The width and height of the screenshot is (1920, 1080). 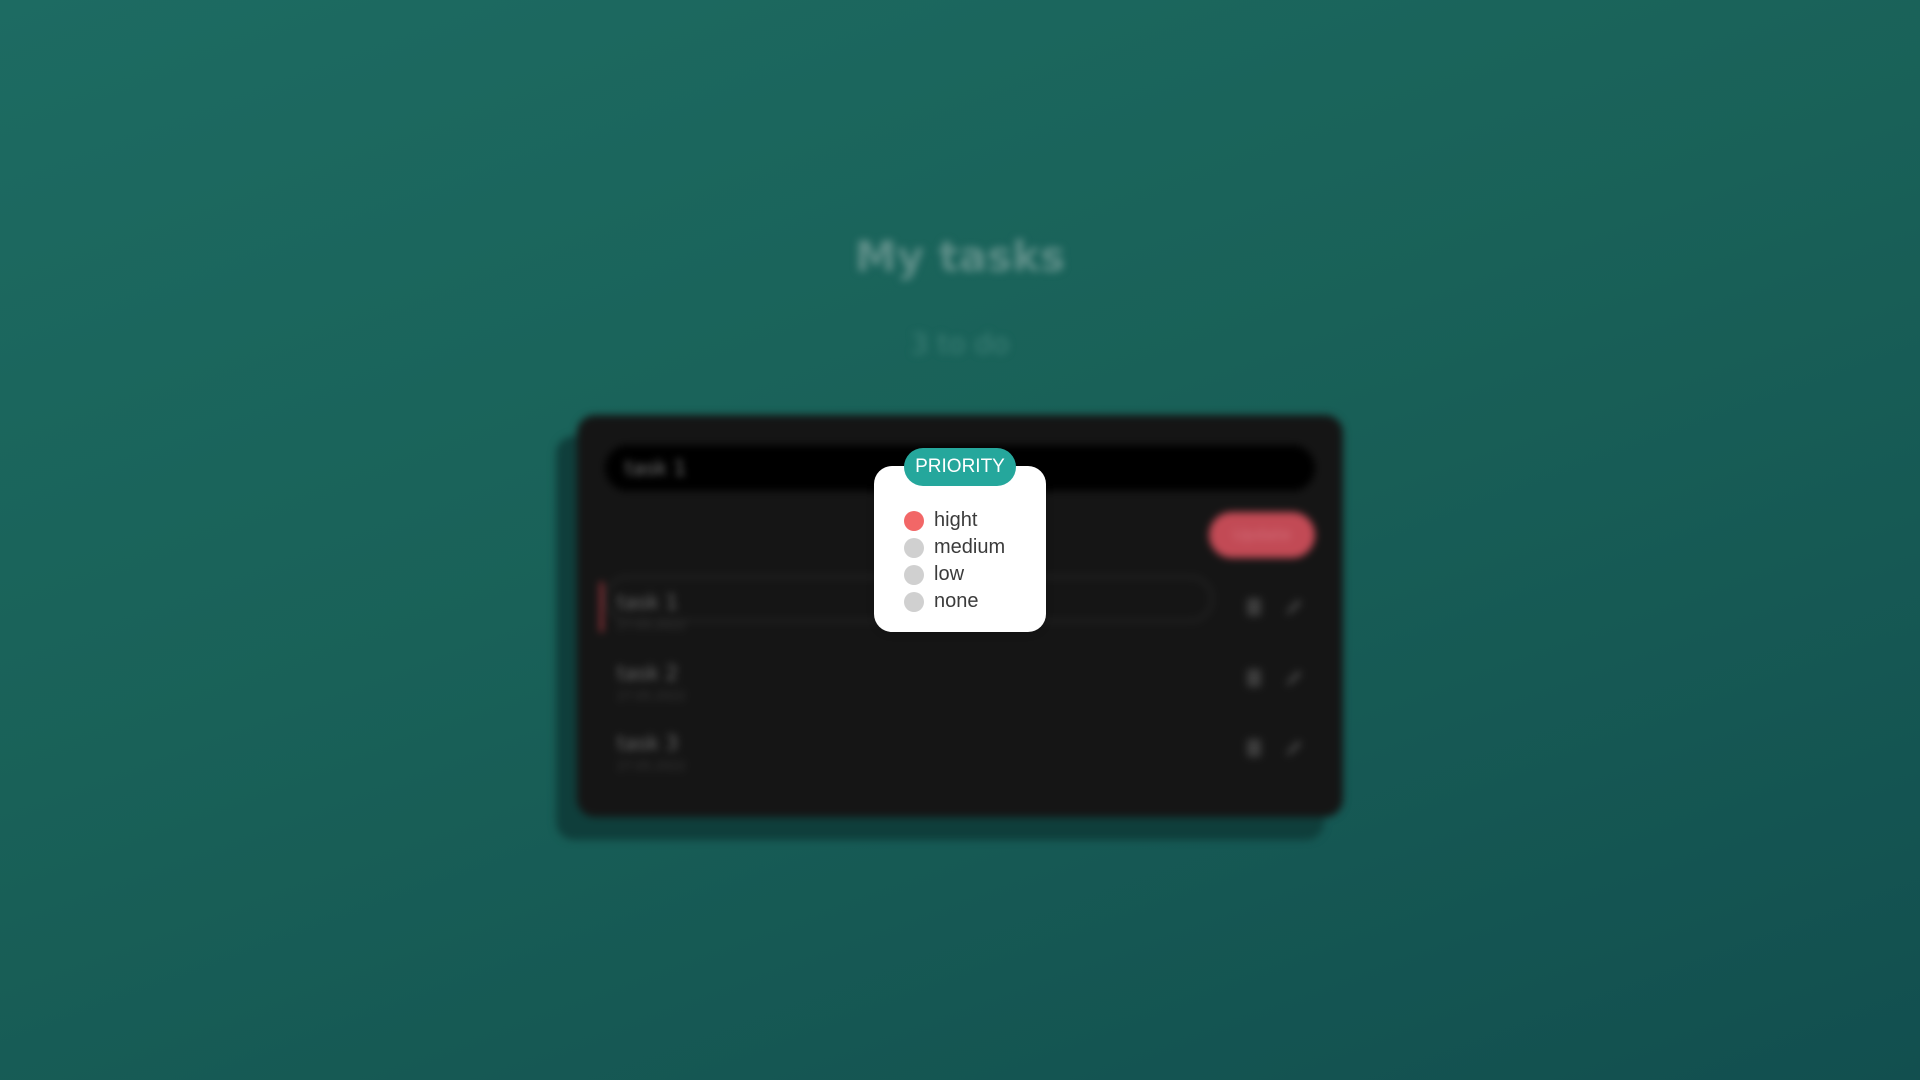 I want to click on priority-option-hight: hight, so click(x=969, y=520).